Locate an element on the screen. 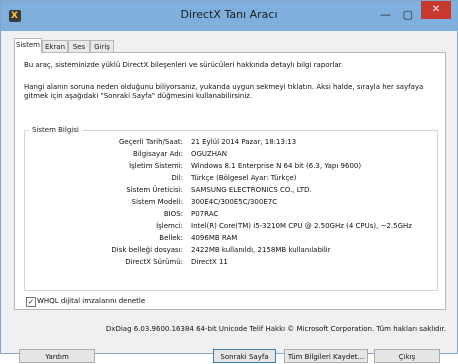 The height and width of the screenshot is (364, 458). minimize-icon: — is located at coordinates (385, 15).